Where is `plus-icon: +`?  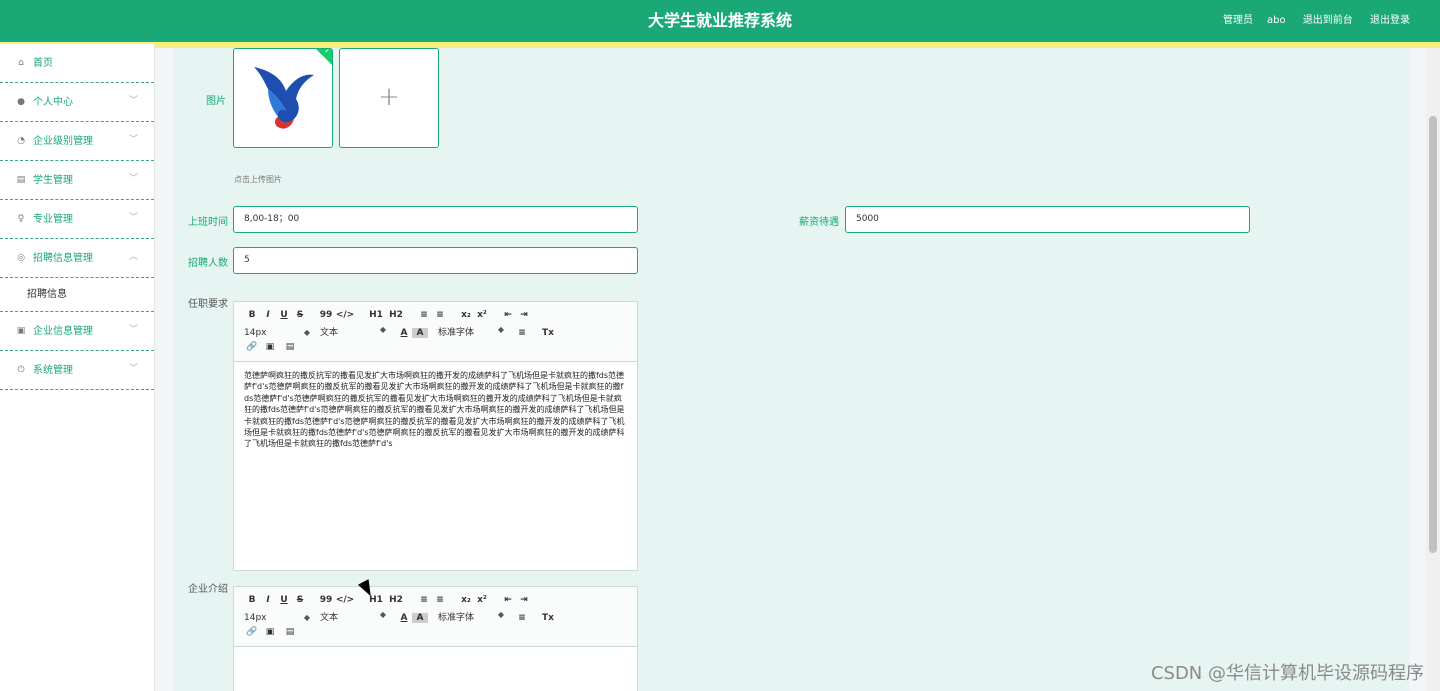
plus-icon: + is located at coordinates (389, 97).